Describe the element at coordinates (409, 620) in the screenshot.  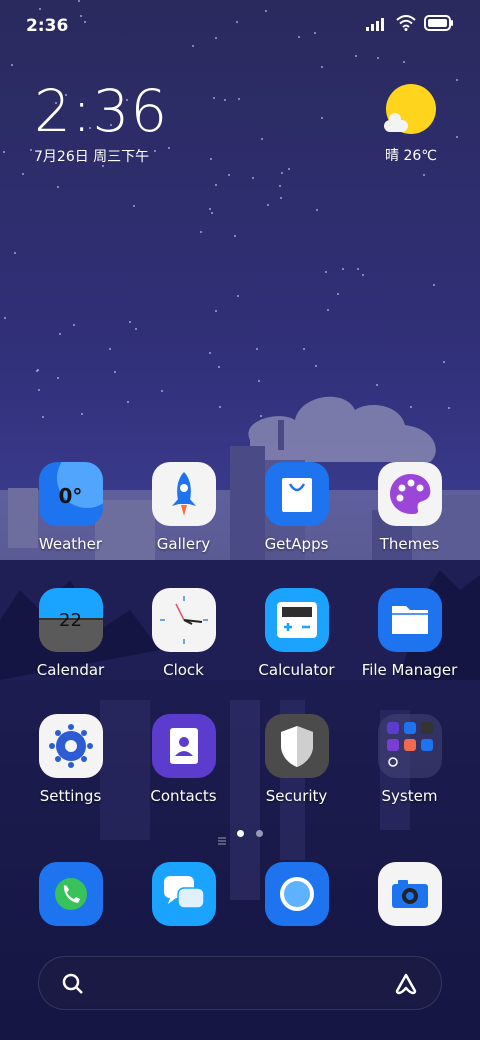
I see `folder-icon` at that location.